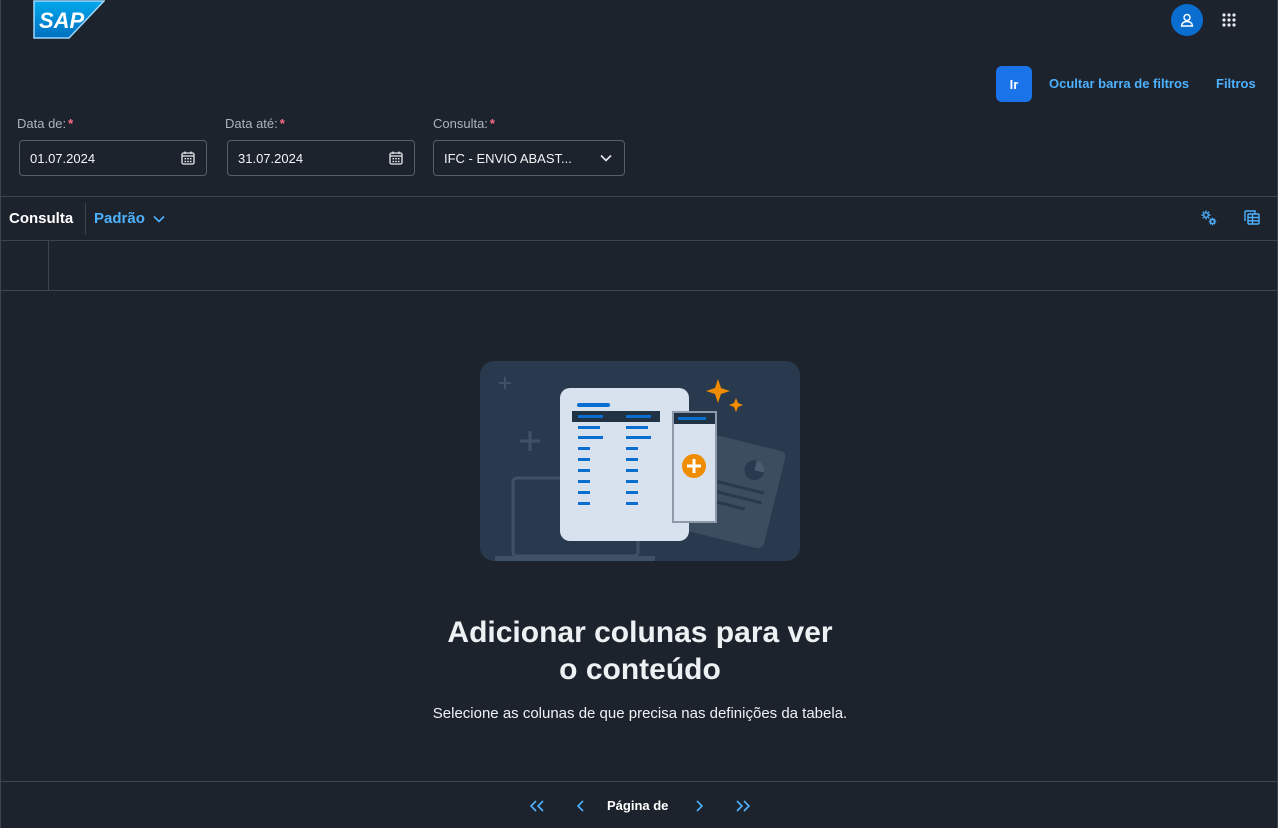  Describe the element at coordinates (639, 196) in the screenshot. I see `filter-bar-divider` at that location.